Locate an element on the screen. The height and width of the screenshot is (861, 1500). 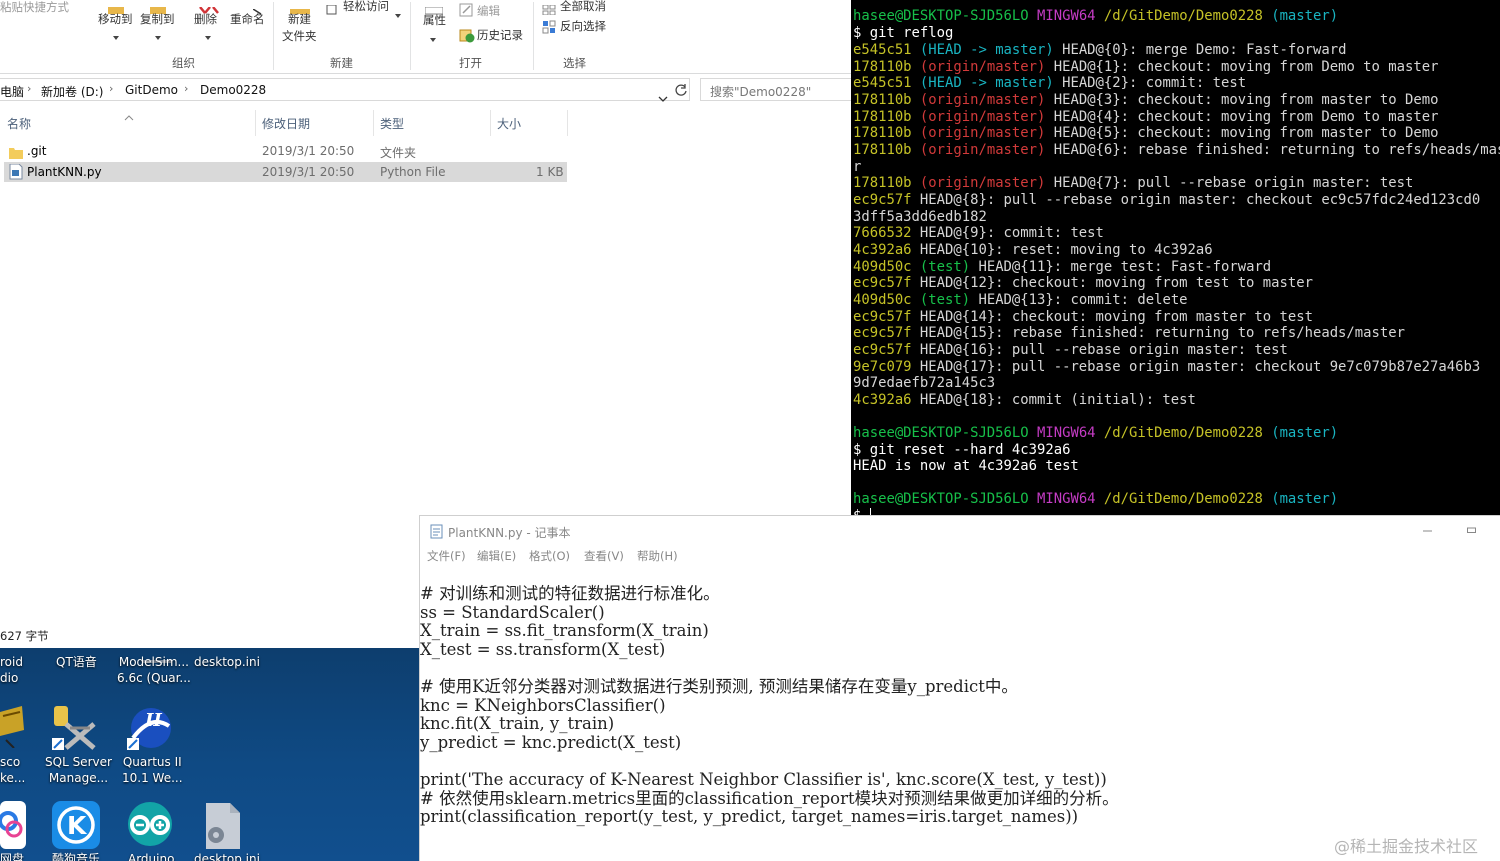
chevron-right-icon: › is located at coordinates (111, 88).